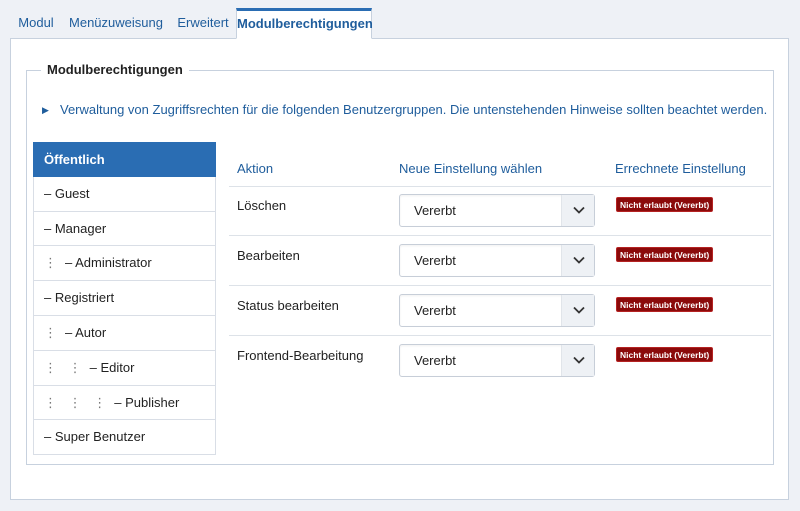  I want to click on tab-erweitert: Erweitert, so click(203, 23).